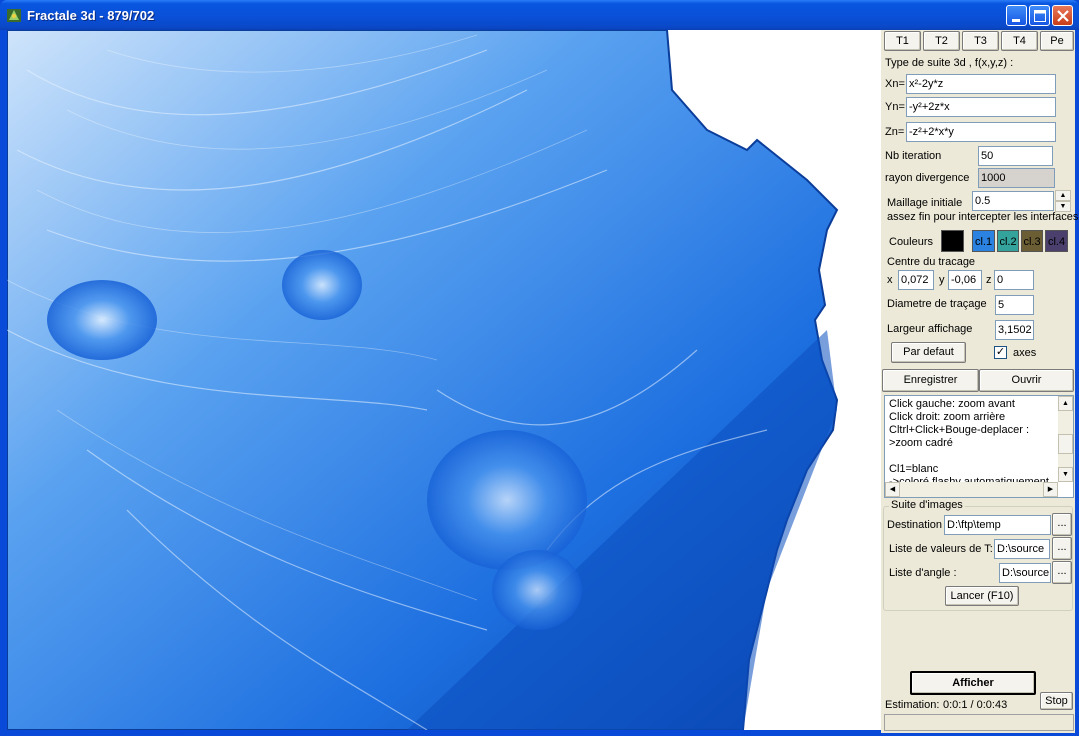 The width and height of the screenshot is (1079, 736). I want to click on save-button: Enregistrer, so click(930, 380).